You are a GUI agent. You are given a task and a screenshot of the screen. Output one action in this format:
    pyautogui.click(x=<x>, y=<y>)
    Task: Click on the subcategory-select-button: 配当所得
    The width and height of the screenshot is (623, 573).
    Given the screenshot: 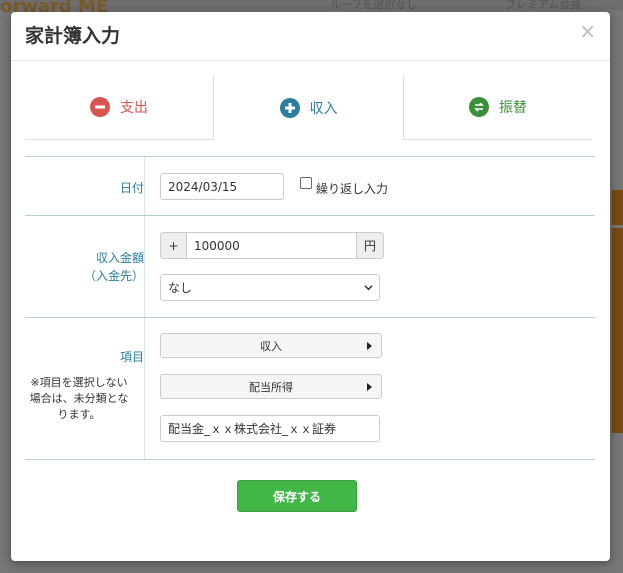 What is the action you would take?
    pyautogui.click(x=271, y=386)
    